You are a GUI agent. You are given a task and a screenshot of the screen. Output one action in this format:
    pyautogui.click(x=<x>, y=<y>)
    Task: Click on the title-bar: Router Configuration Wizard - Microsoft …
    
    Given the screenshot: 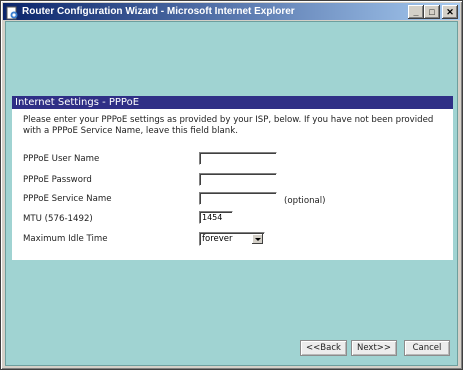 What is the action you would take?
    pyautogui.click(x=231, y=11)
    